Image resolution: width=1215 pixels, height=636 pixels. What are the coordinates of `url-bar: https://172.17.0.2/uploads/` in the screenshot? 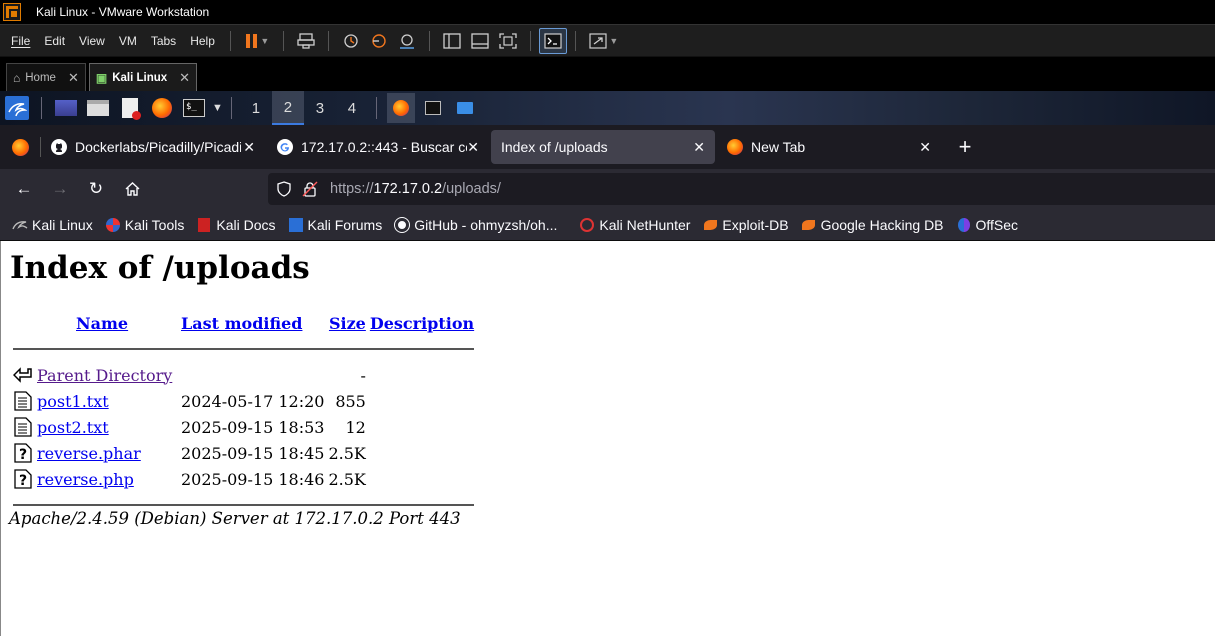 It's located at (741, 189).